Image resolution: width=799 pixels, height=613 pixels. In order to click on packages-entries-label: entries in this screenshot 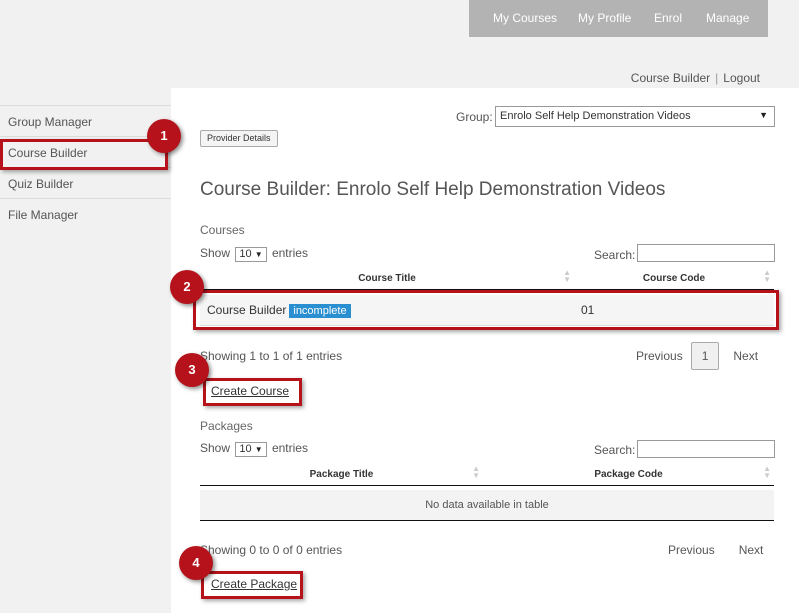, I will do `click(289, 448)`.